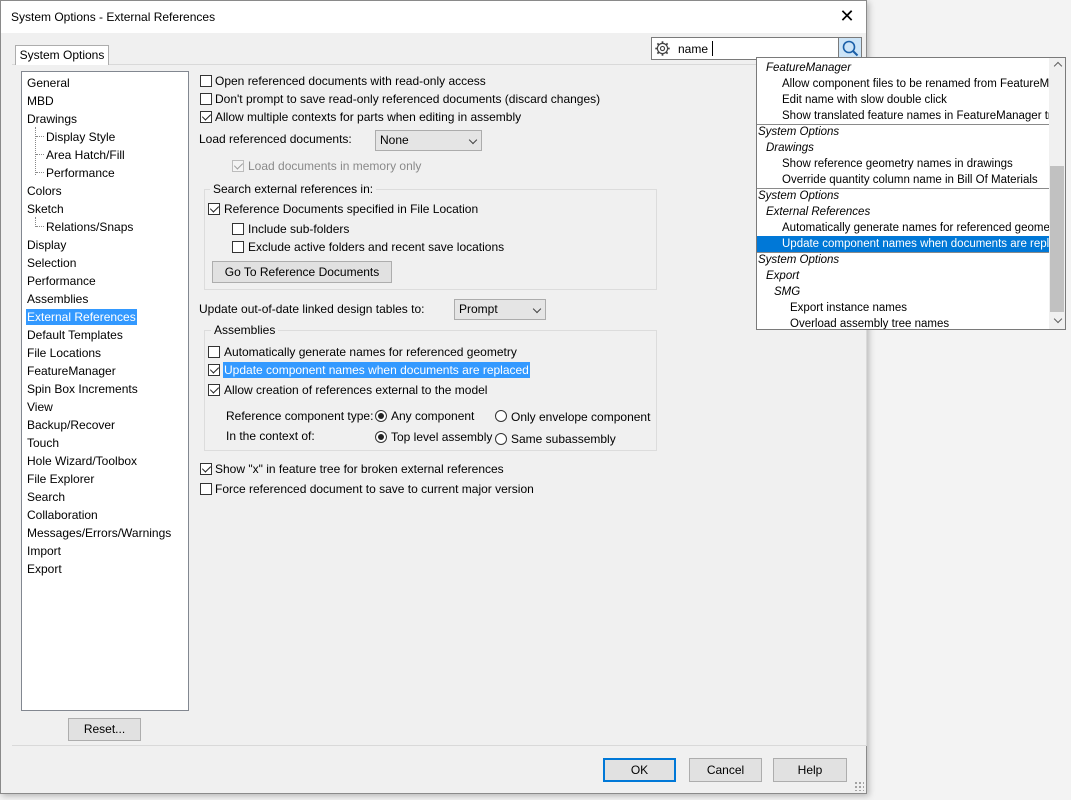  I want to click on scrollbar-thumb, so click(1057, 239).